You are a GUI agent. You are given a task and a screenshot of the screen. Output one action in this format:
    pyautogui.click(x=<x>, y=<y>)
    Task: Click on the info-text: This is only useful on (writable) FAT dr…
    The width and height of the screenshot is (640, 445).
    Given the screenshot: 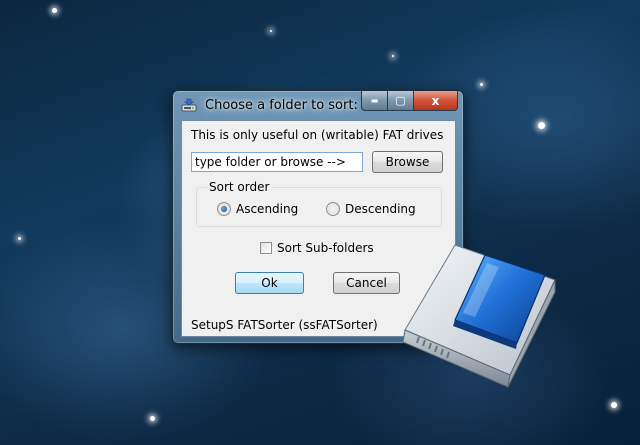 What is the action you would take?
    pyautogui.click(x=317, y=135)
    